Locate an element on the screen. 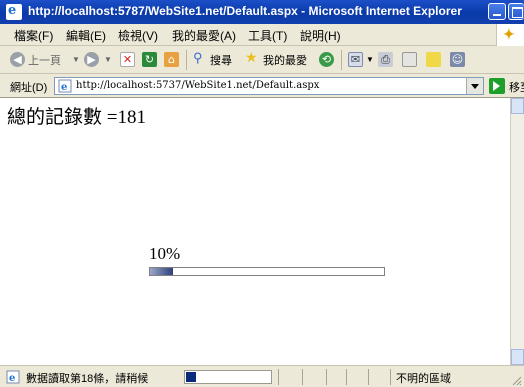 The image size is (524, 387). status-bar: e 數据讀取第18條，請稍候 不明的區域 is located at coordinates (262, 376).